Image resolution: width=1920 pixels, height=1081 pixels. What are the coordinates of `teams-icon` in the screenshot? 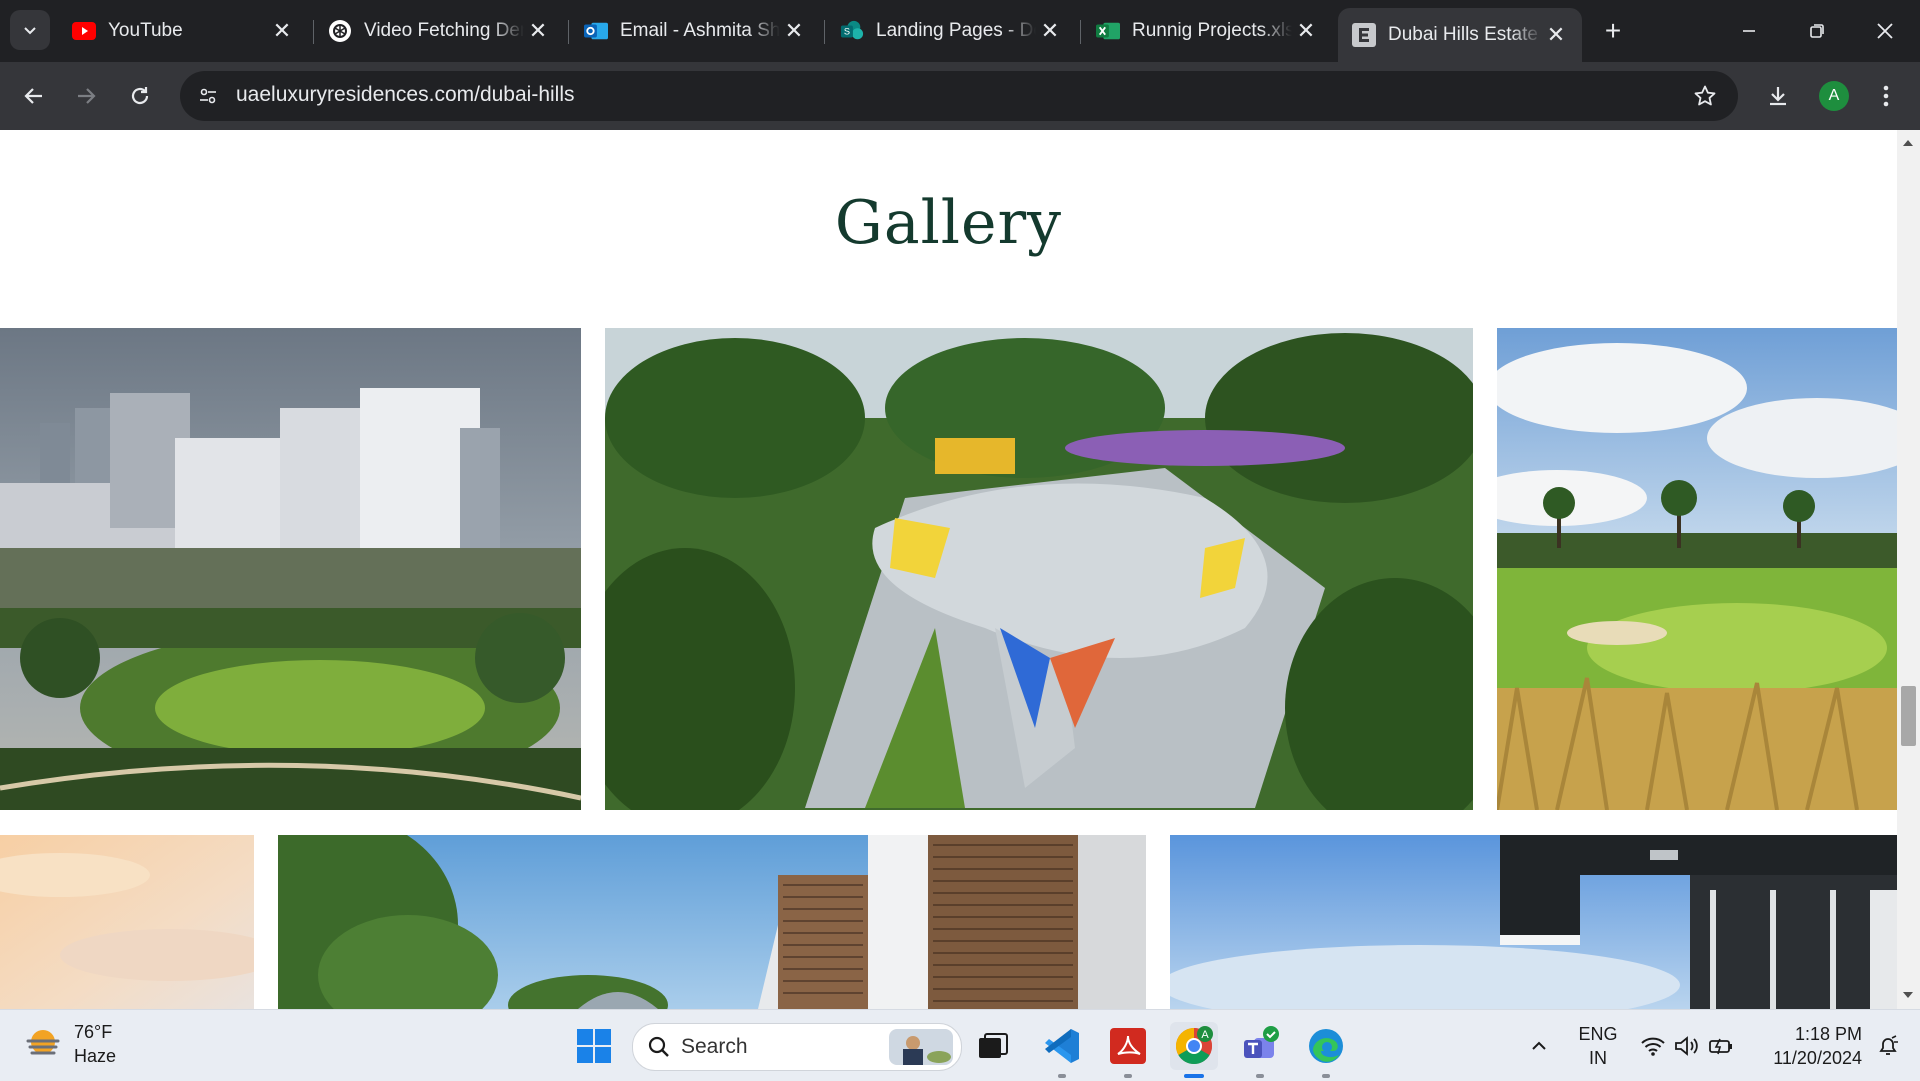 It's located at (1261, 1042).